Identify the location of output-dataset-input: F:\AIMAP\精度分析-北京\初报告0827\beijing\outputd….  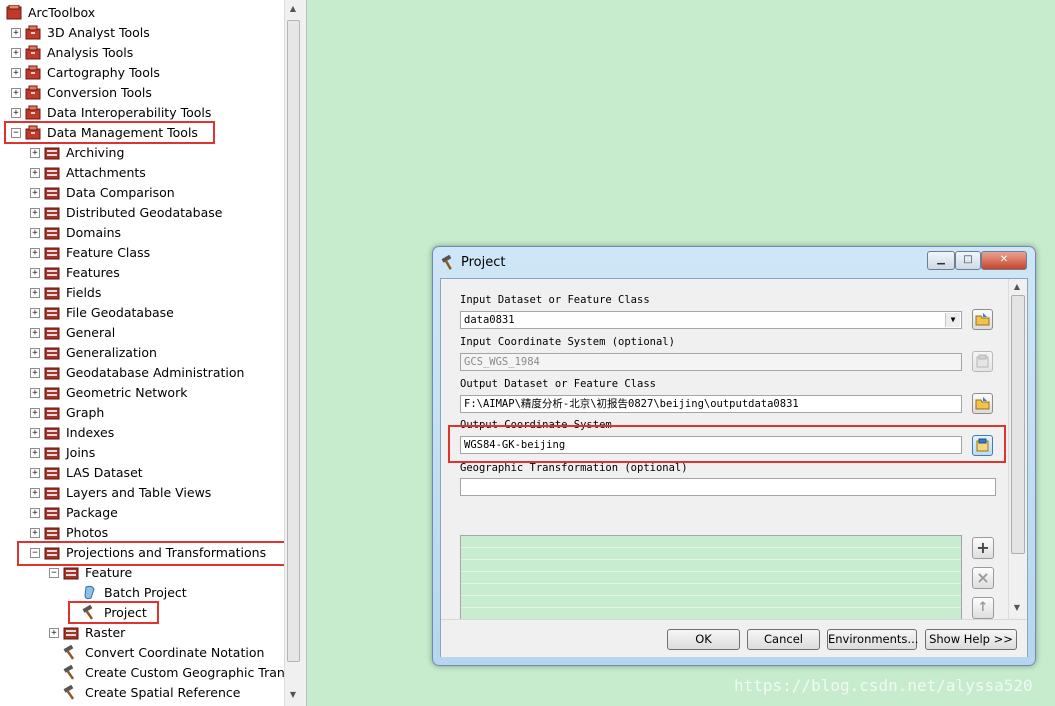
(711, 404).